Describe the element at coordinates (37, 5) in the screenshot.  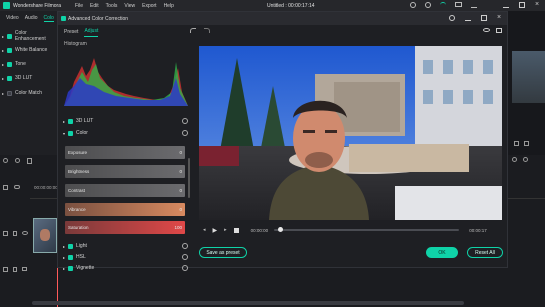
I see `app-name: Wondershare Filmora` at that location.